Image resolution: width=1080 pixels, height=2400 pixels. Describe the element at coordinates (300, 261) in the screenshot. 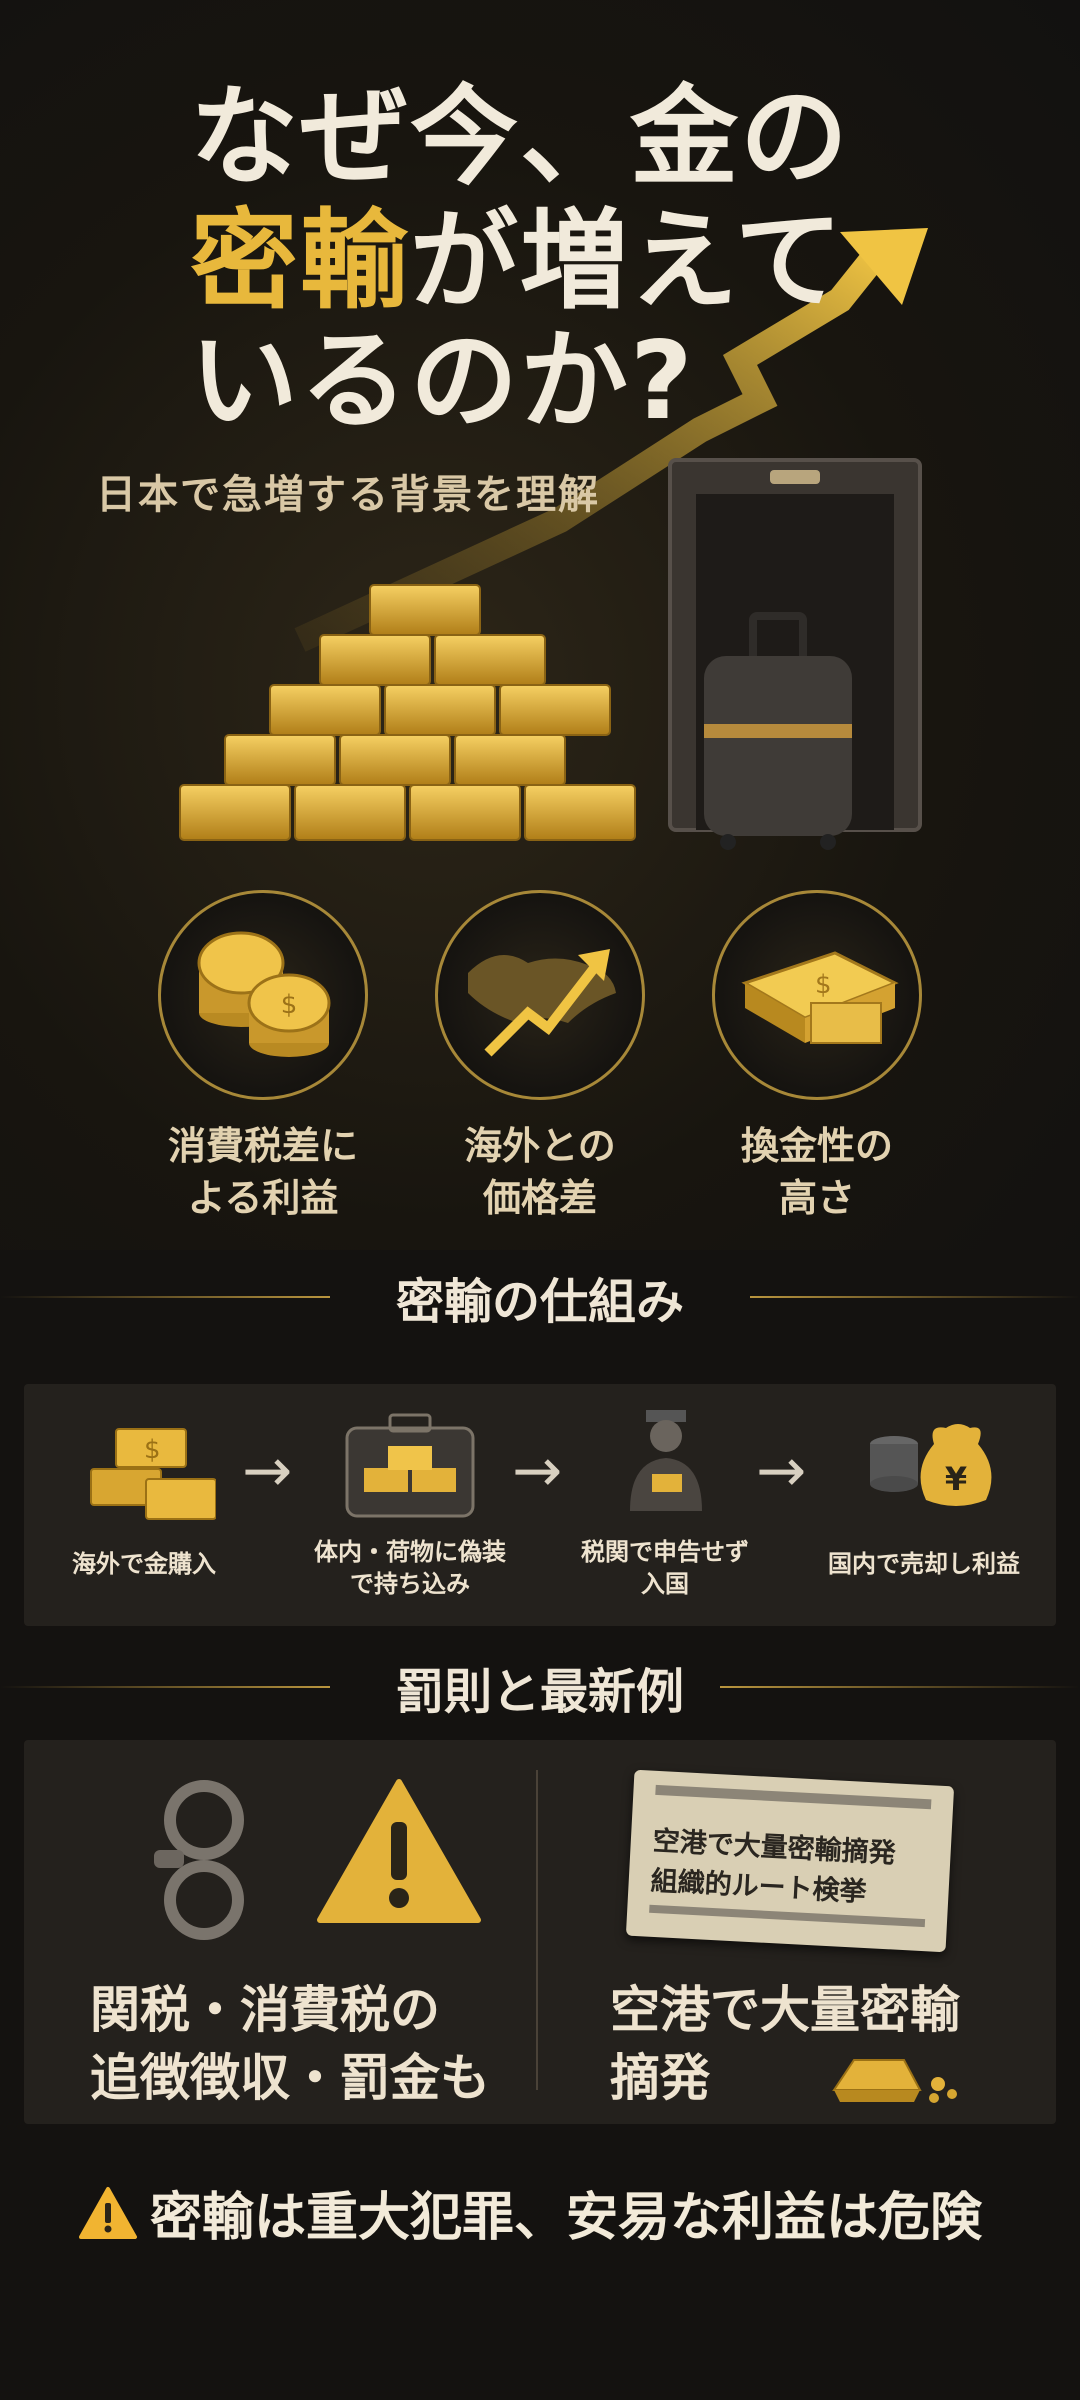

I see `title-highlight: 密輸` at that location.